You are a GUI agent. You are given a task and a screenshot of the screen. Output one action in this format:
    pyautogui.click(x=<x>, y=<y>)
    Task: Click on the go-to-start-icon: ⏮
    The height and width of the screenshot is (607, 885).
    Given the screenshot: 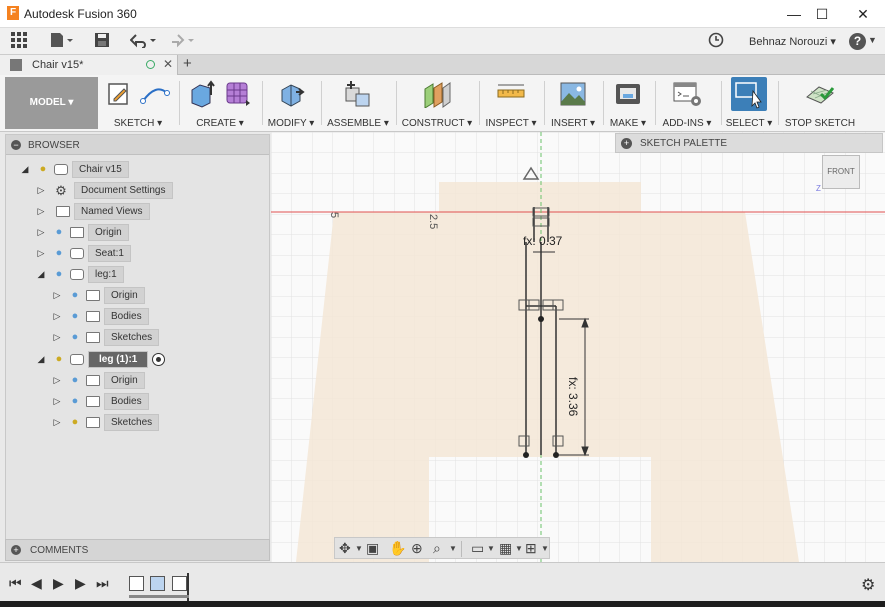 What is the action you would take?
    pyautogui.click(x=15, y=583)
    